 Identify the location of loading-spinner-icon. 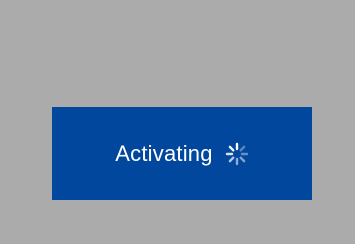
(237, 154).